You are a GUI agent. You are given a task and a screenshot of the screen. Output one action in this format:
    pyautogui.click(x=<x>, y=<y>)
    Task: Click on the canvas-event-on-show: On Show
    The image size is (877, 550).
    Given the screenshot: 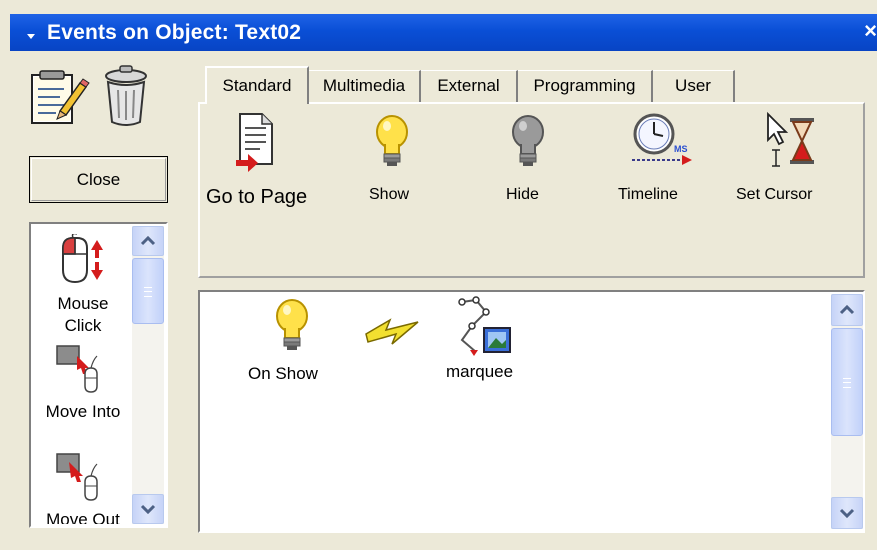 What is the action you would take?
    pyautogui.click(x=292, y=343)
    